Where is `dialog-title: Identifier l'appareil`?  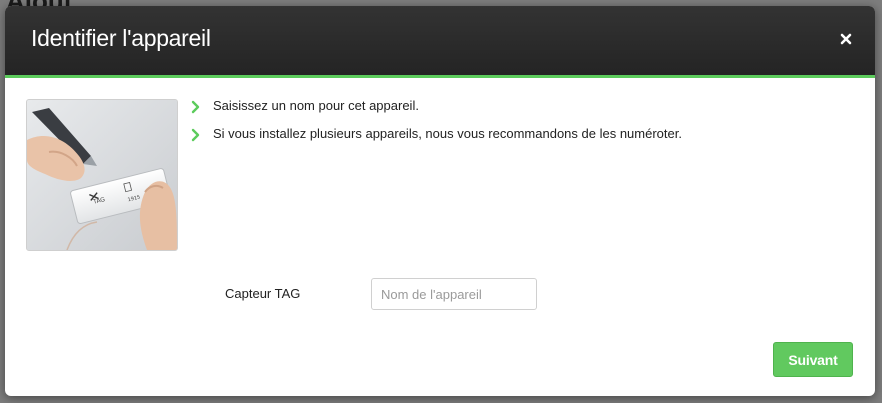 dialog-title: Identifier l'appareil is located at coordinates (121, 38).